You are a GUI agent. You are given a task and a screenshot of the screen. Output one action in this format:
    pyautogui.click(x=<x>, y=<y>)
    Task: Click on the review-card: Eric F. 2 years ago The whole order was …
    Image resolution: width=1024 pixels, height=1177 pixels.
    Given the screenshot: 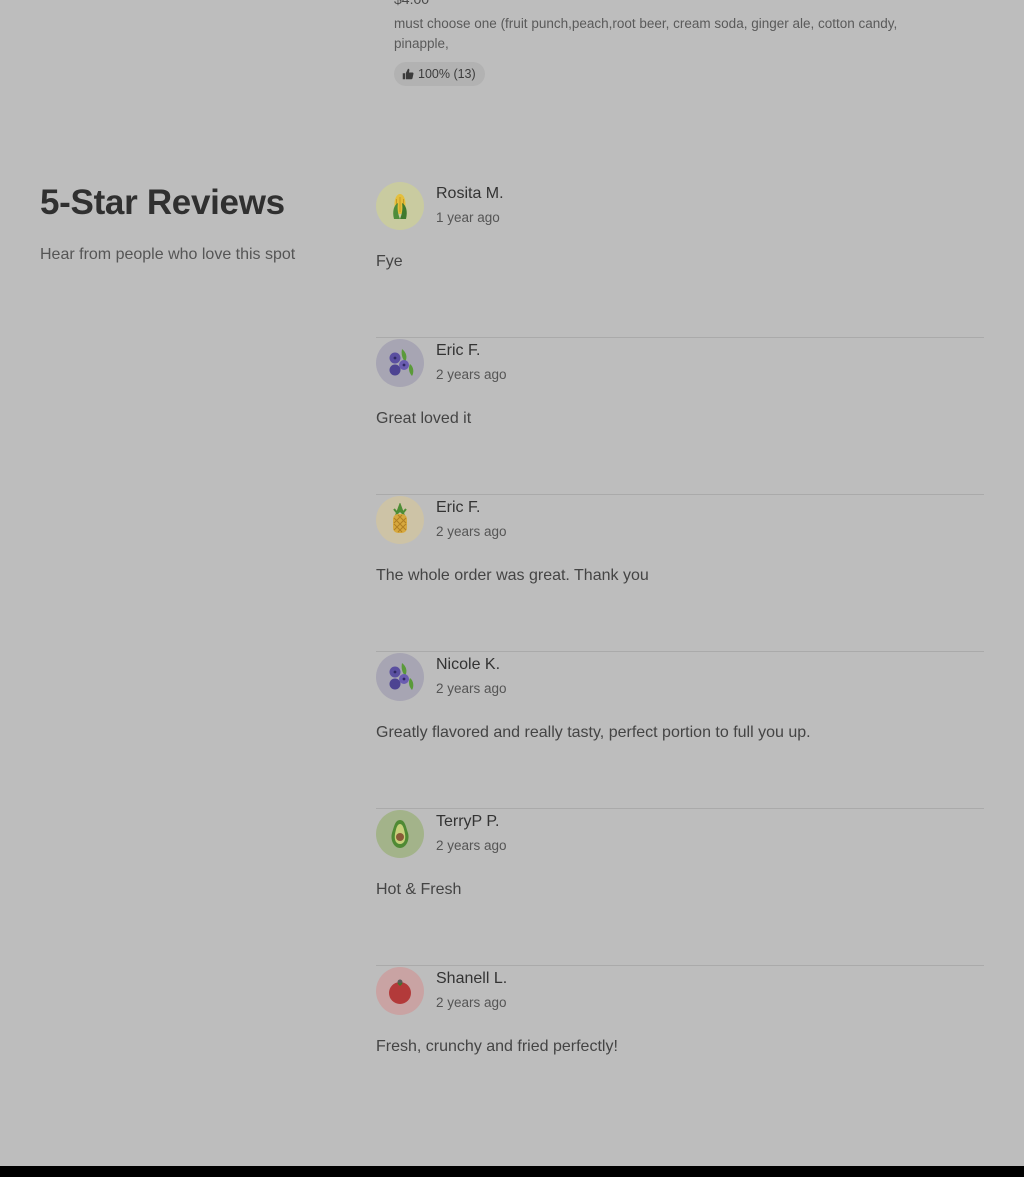 What is the action you would take?
    pyautogui.click(x=680, y=573)
    